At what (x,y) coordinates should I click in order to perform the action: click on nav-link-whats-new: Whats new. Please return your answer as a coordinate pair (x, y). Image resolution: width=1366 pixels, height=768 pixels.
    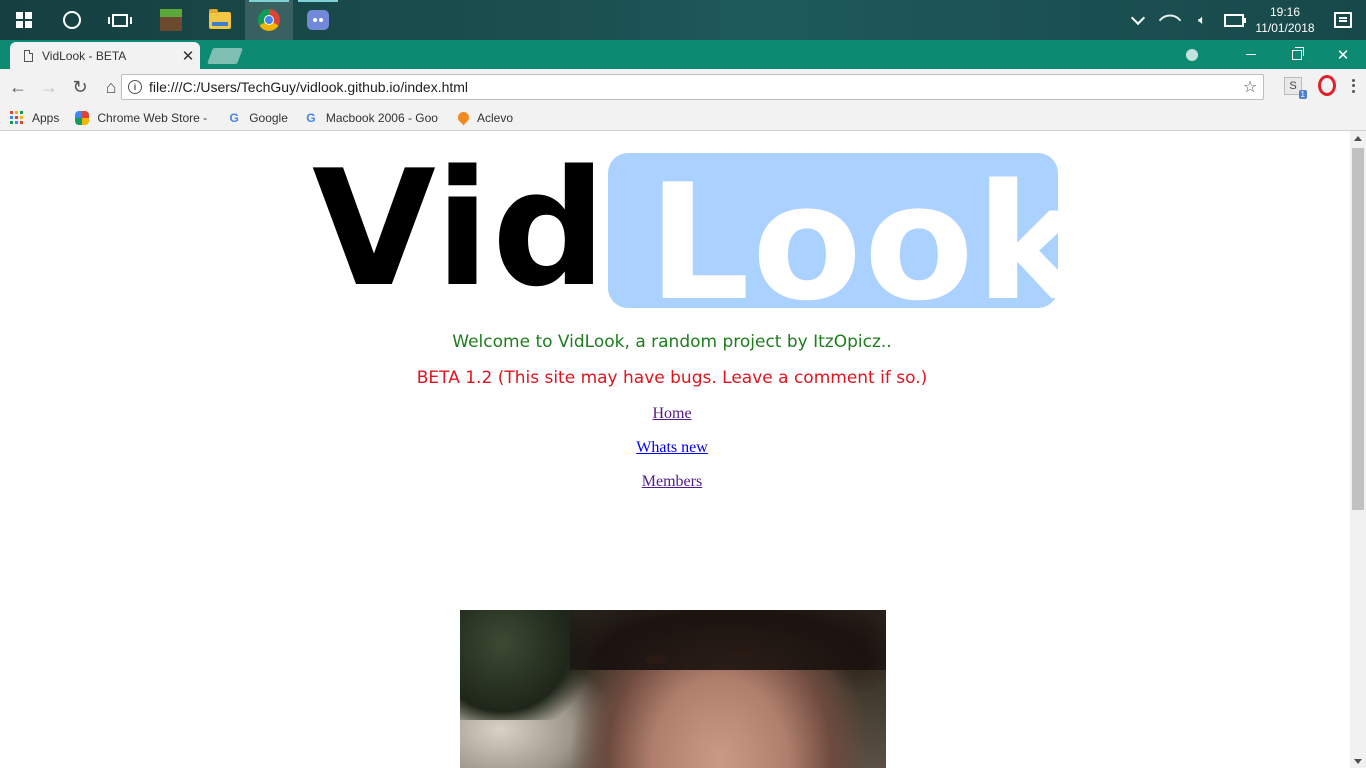
    Looking at the image, I should click on (672, 447).